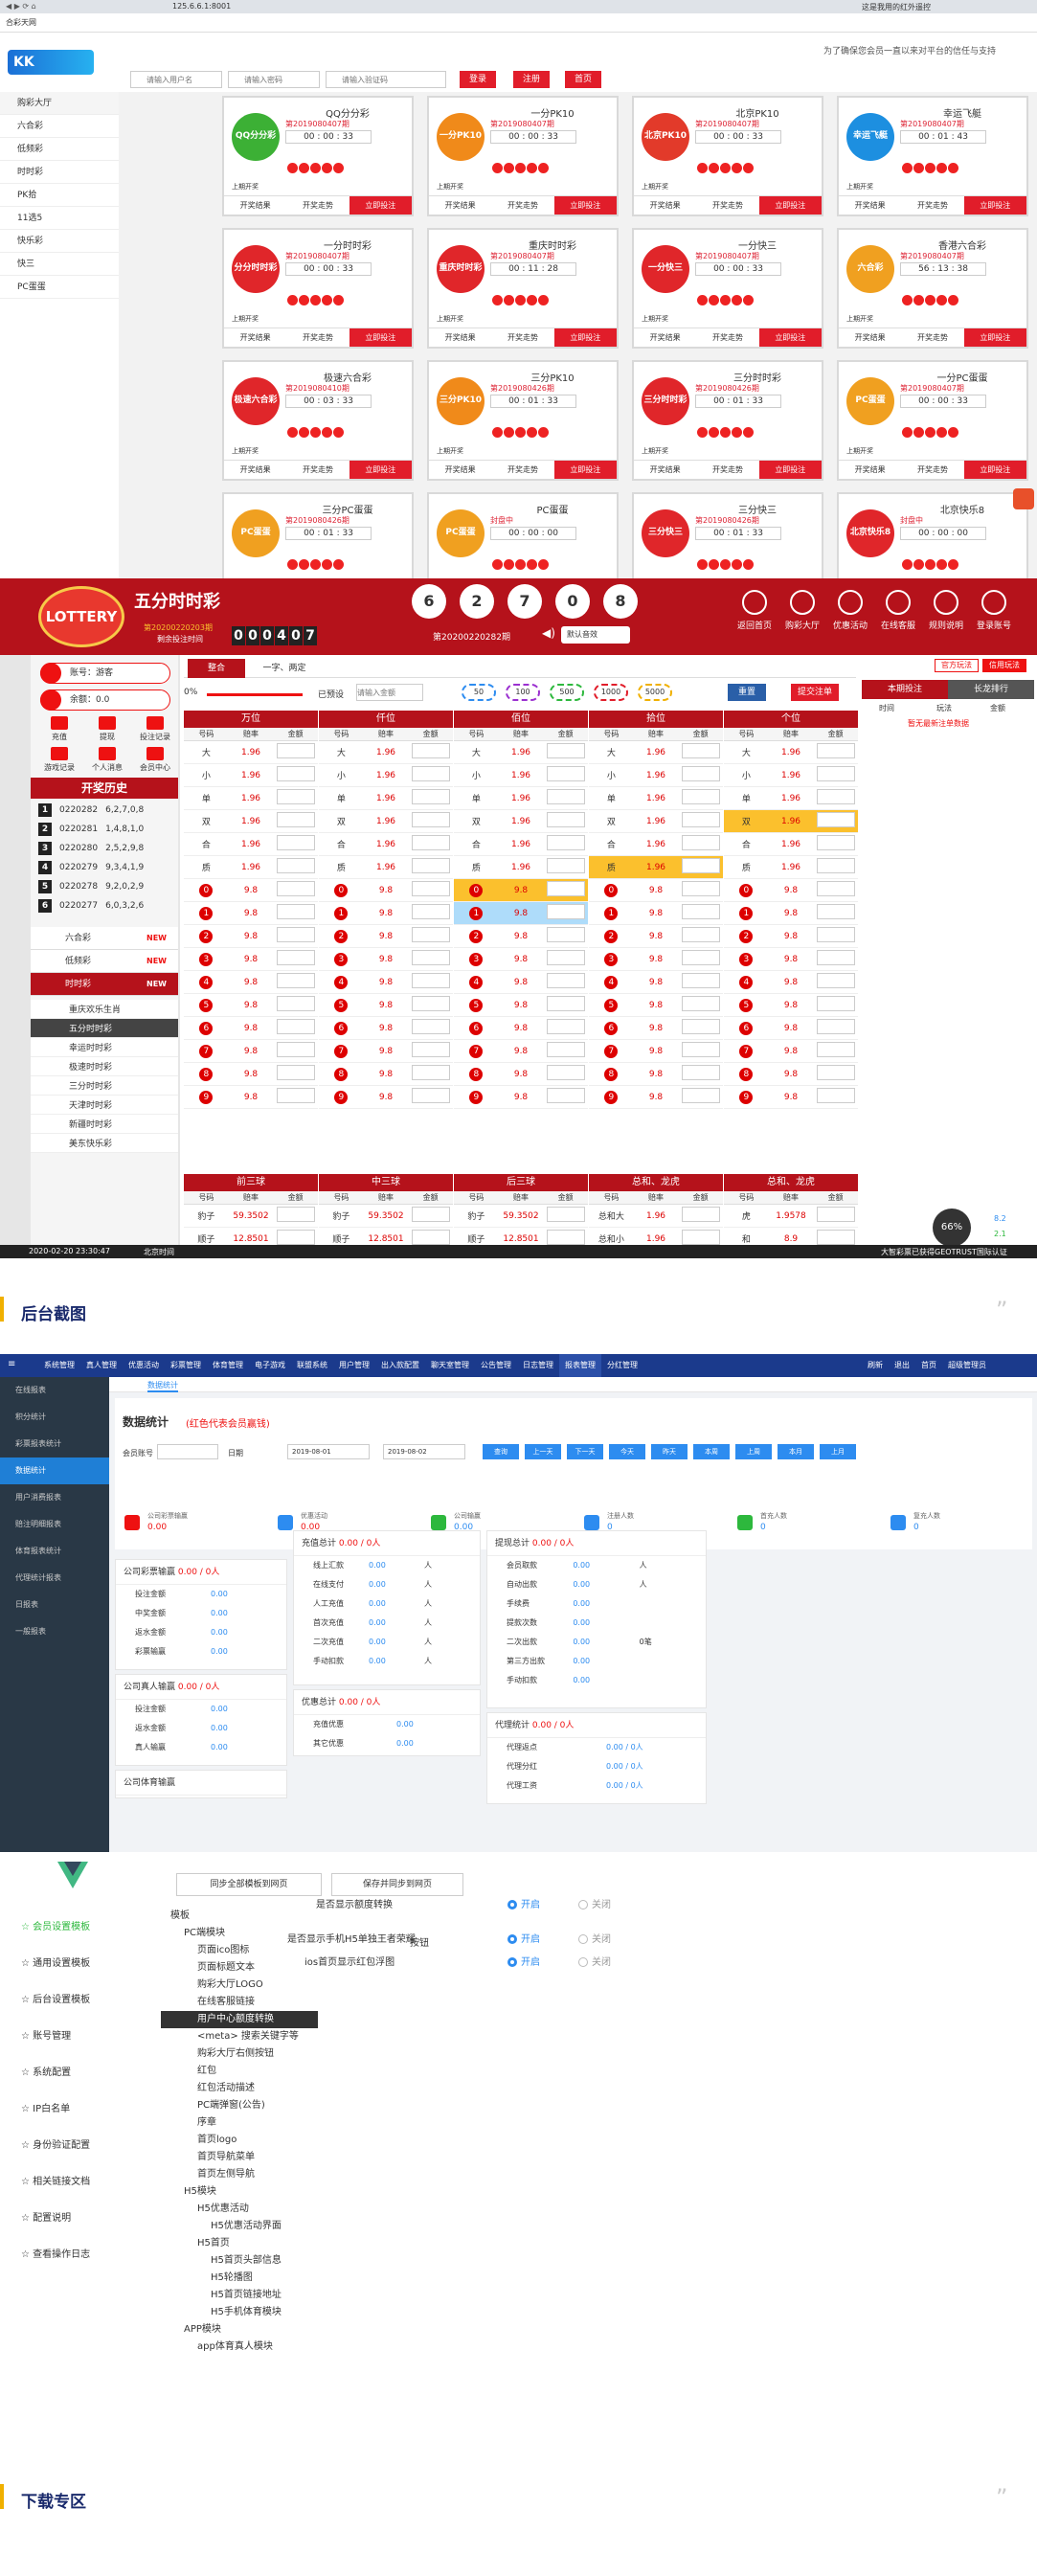  Describe the element at coordinates (104, 1143) in the screenshot. I see `sub-menu-item: 美东快乐彩` at that location.